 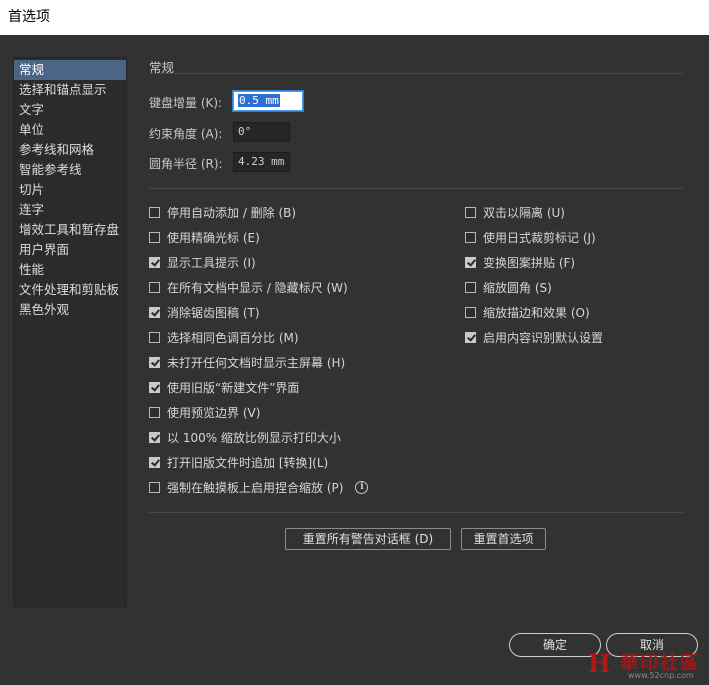 What do you see at coordinates (362, 487) in the screenshot?
I see `info-icon: i` at bounding box center [362, 487].